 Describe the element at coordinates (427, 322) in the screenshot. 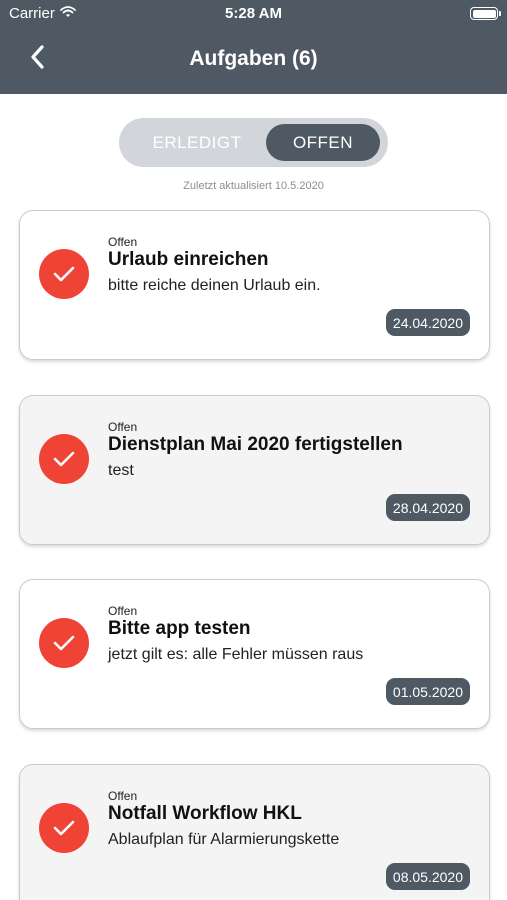

I see `task-date-badge: 24.04.2020` at that location.